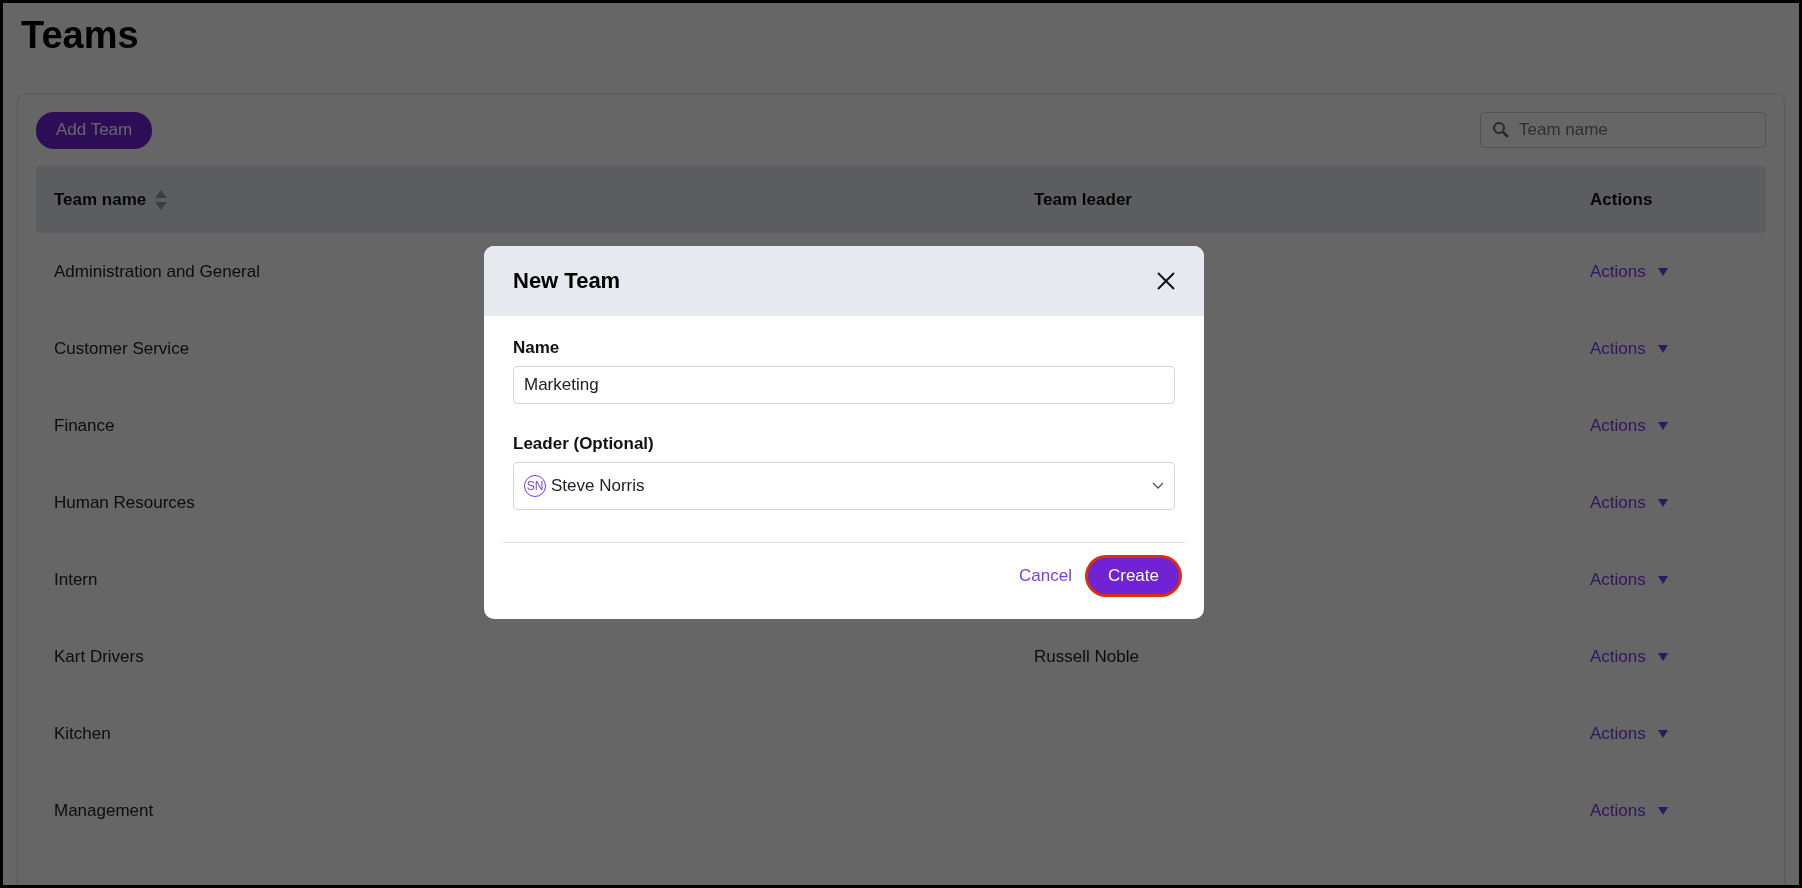  Describe the element at coordinates (94, 130) in the screenshot. I see `add-team-button: Add Team` at that location.